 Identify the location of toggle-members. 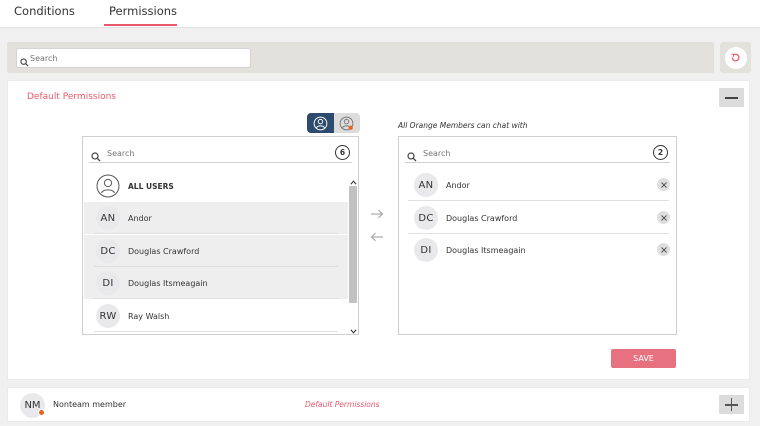
(320, 123).